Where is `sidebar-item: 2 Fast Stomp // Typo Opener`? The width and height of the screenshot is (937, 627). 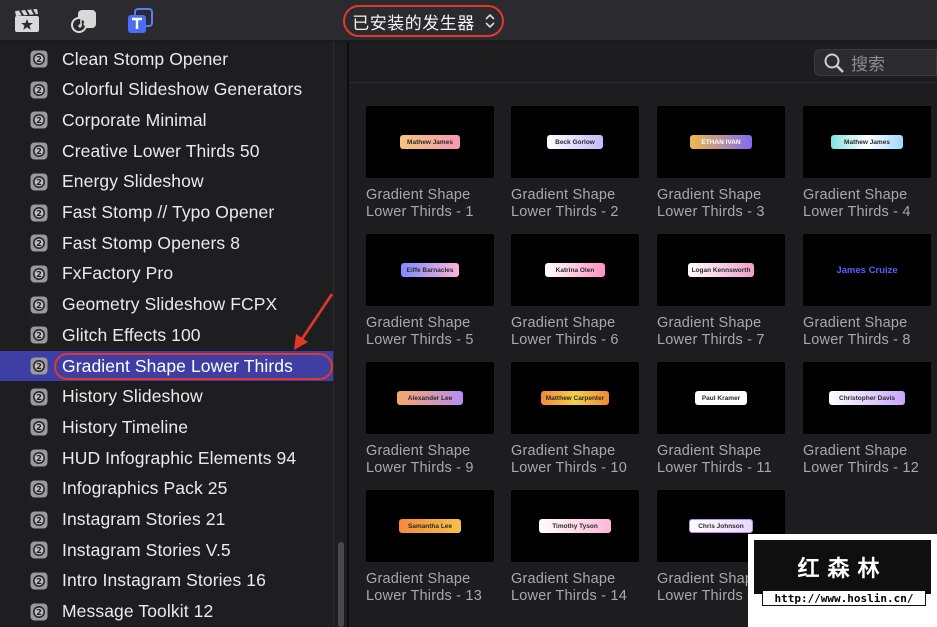
sidebar-item: 2 Fast Stomp // Typo Opener is located at coordinates (166, 213).